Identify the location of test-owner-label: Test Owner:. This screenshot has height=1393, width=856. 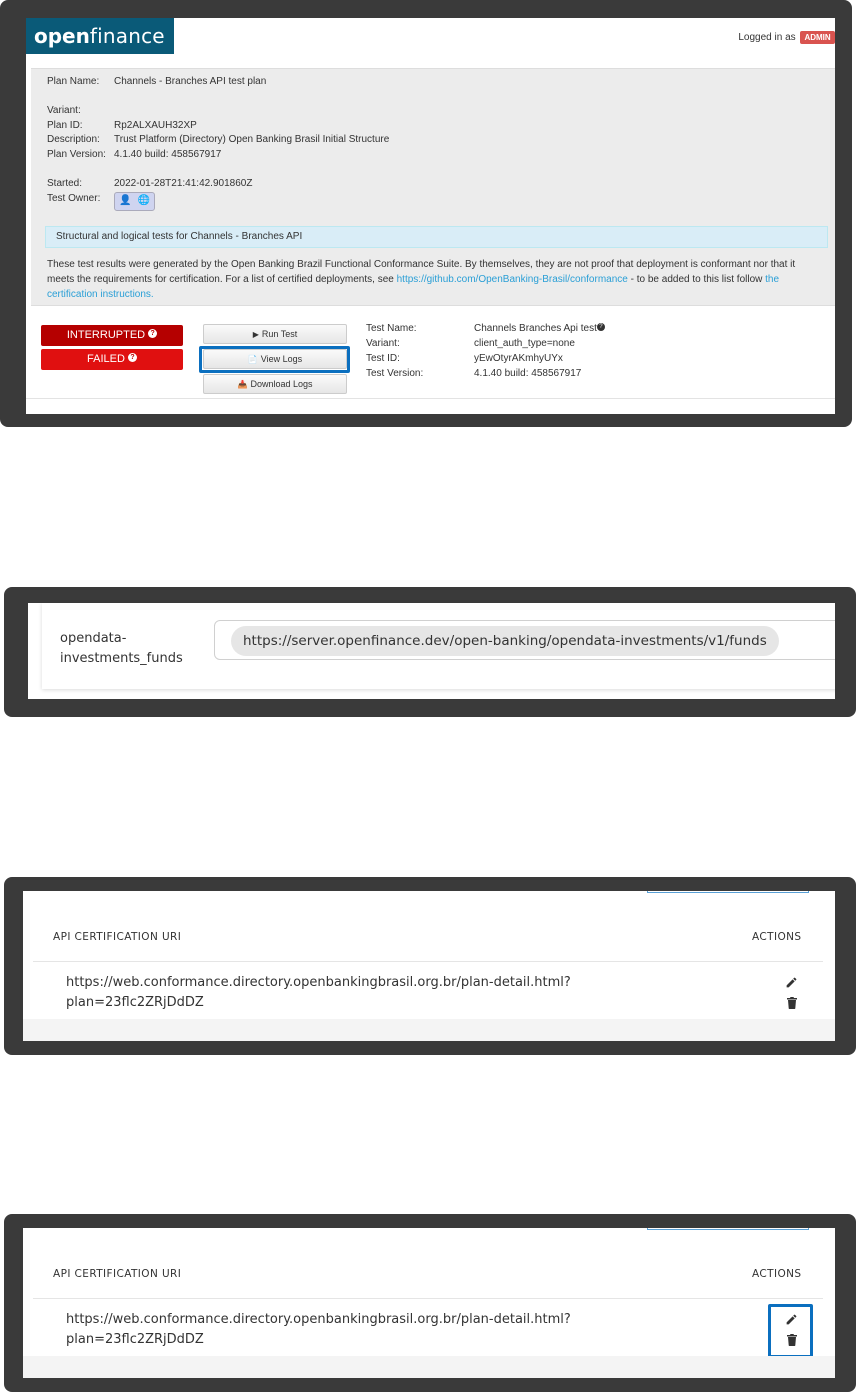
(74, 198).